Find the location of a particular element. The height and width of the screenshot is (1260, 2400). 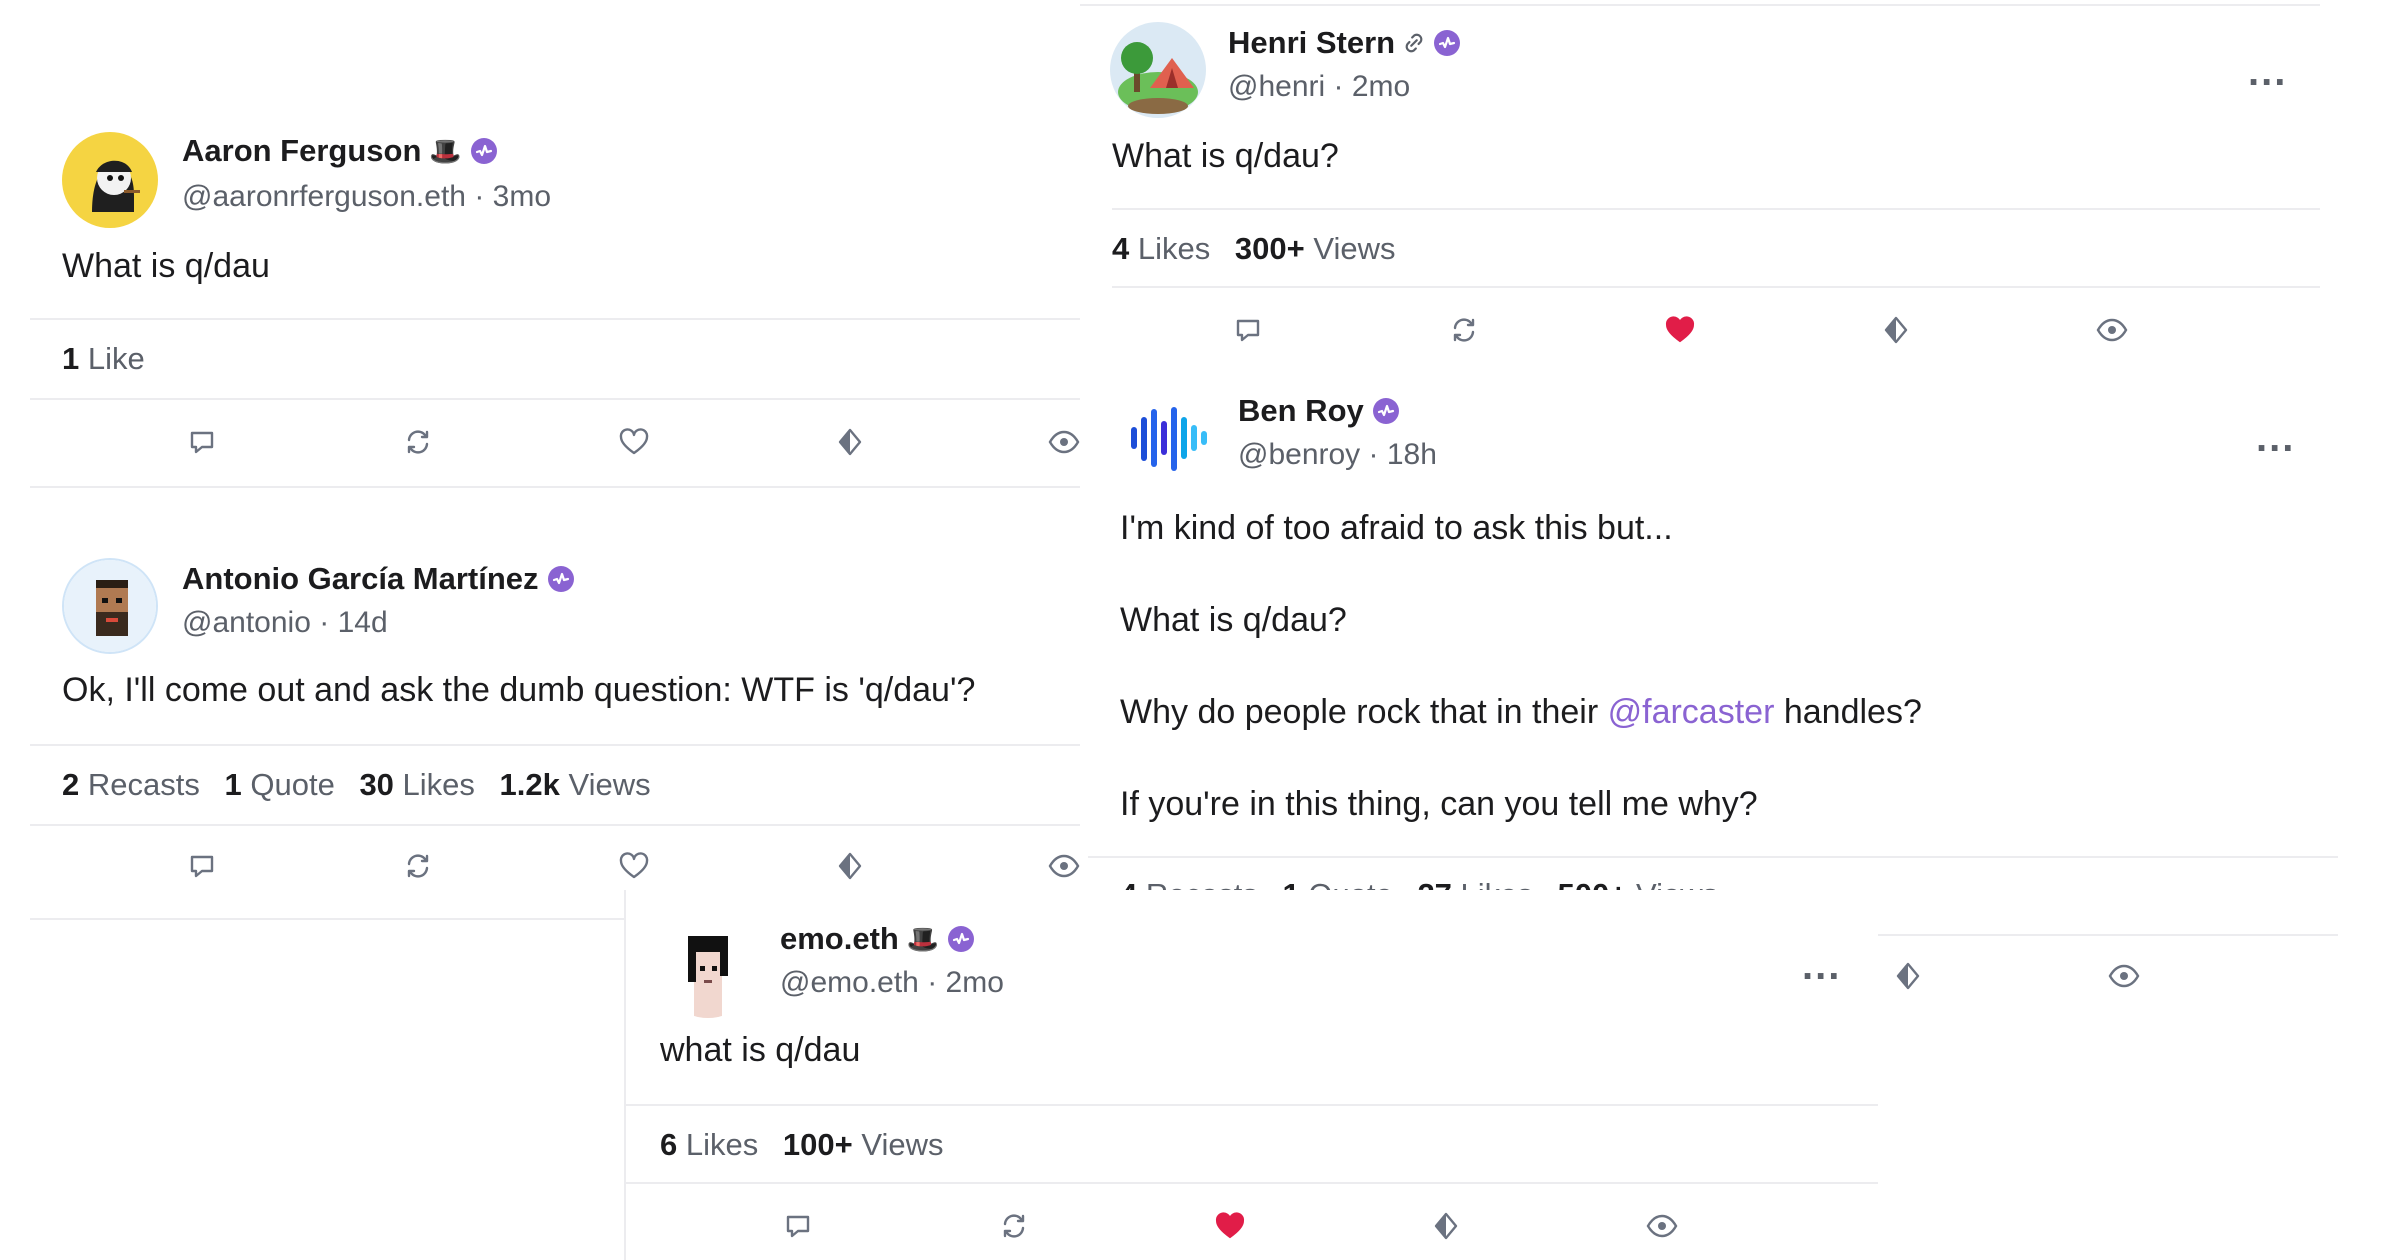

cast-stats: 4 Likes 300+ Views is located at coordinates (1261, 249).